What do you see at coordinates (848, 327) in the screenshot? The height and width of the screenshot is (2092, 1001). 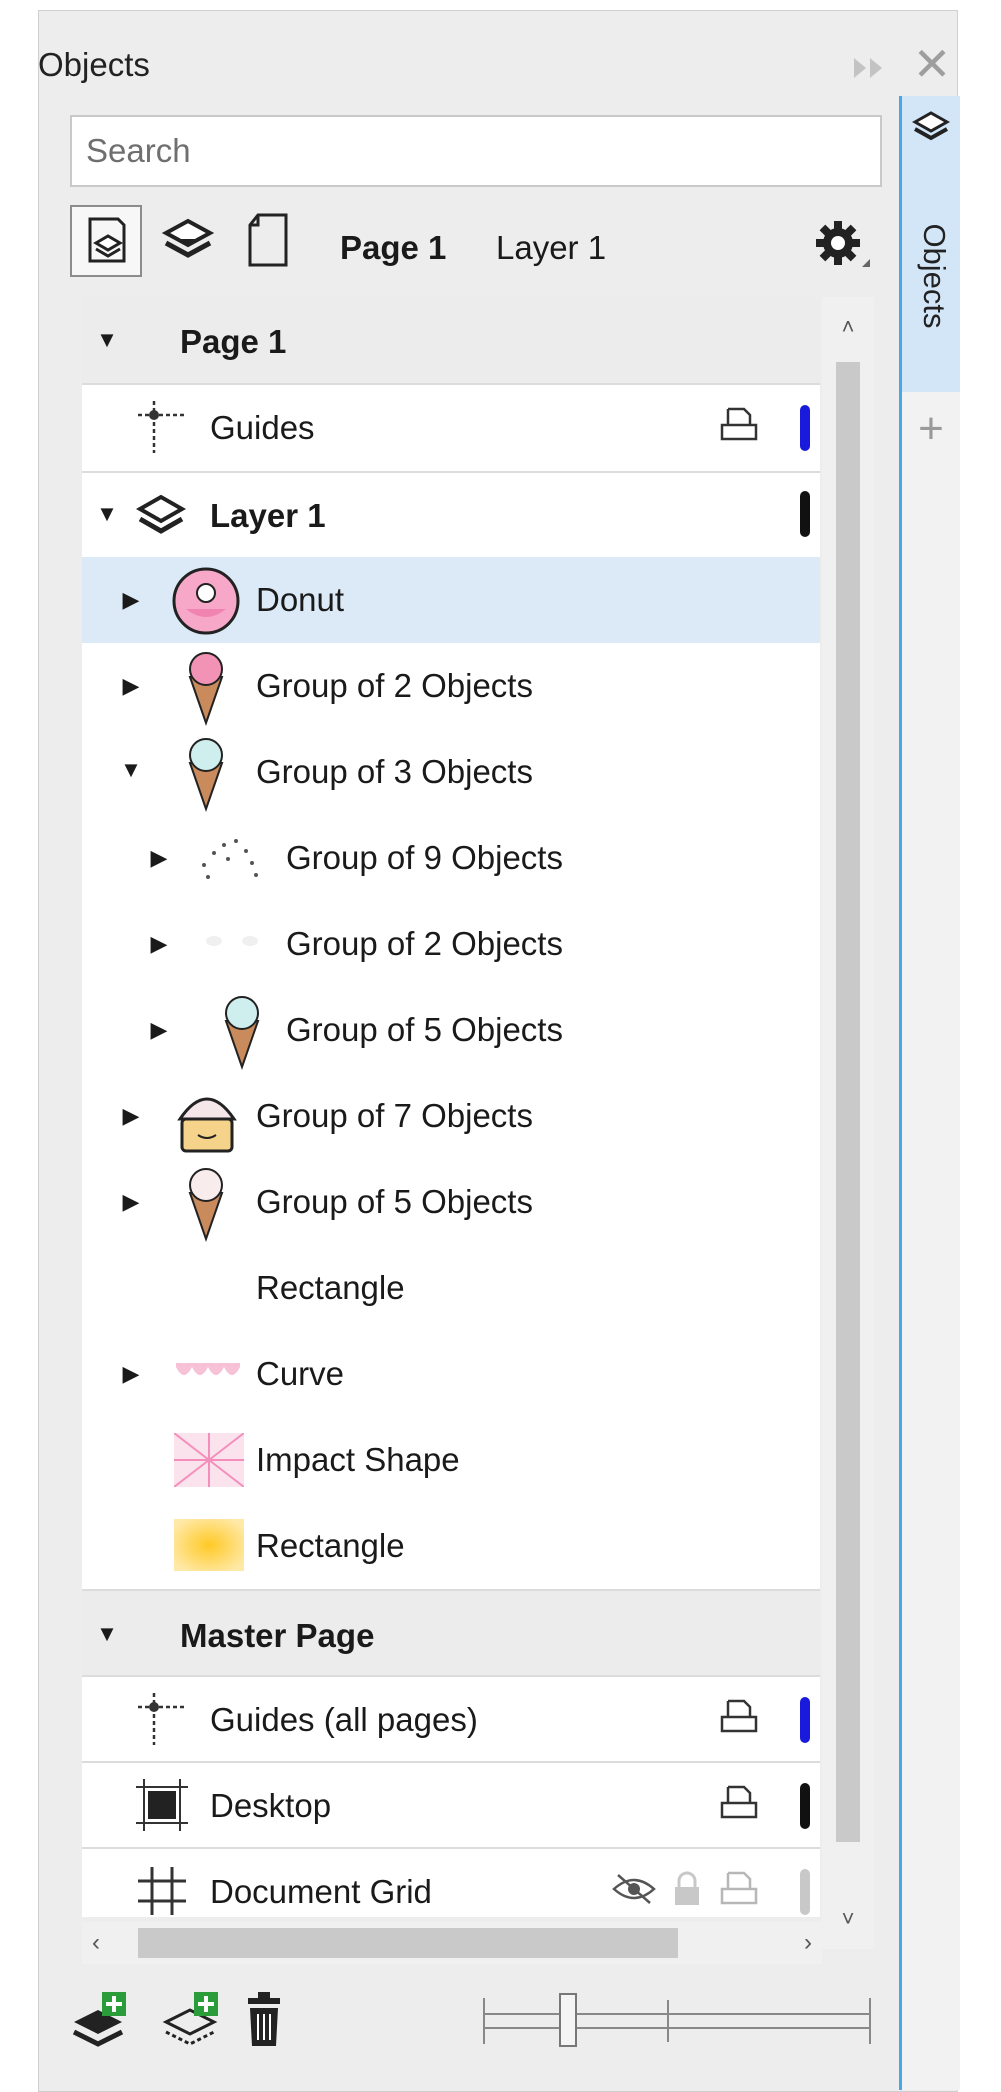 I see `scroll-up-icon: ˄` at bounding box center [848, 327].